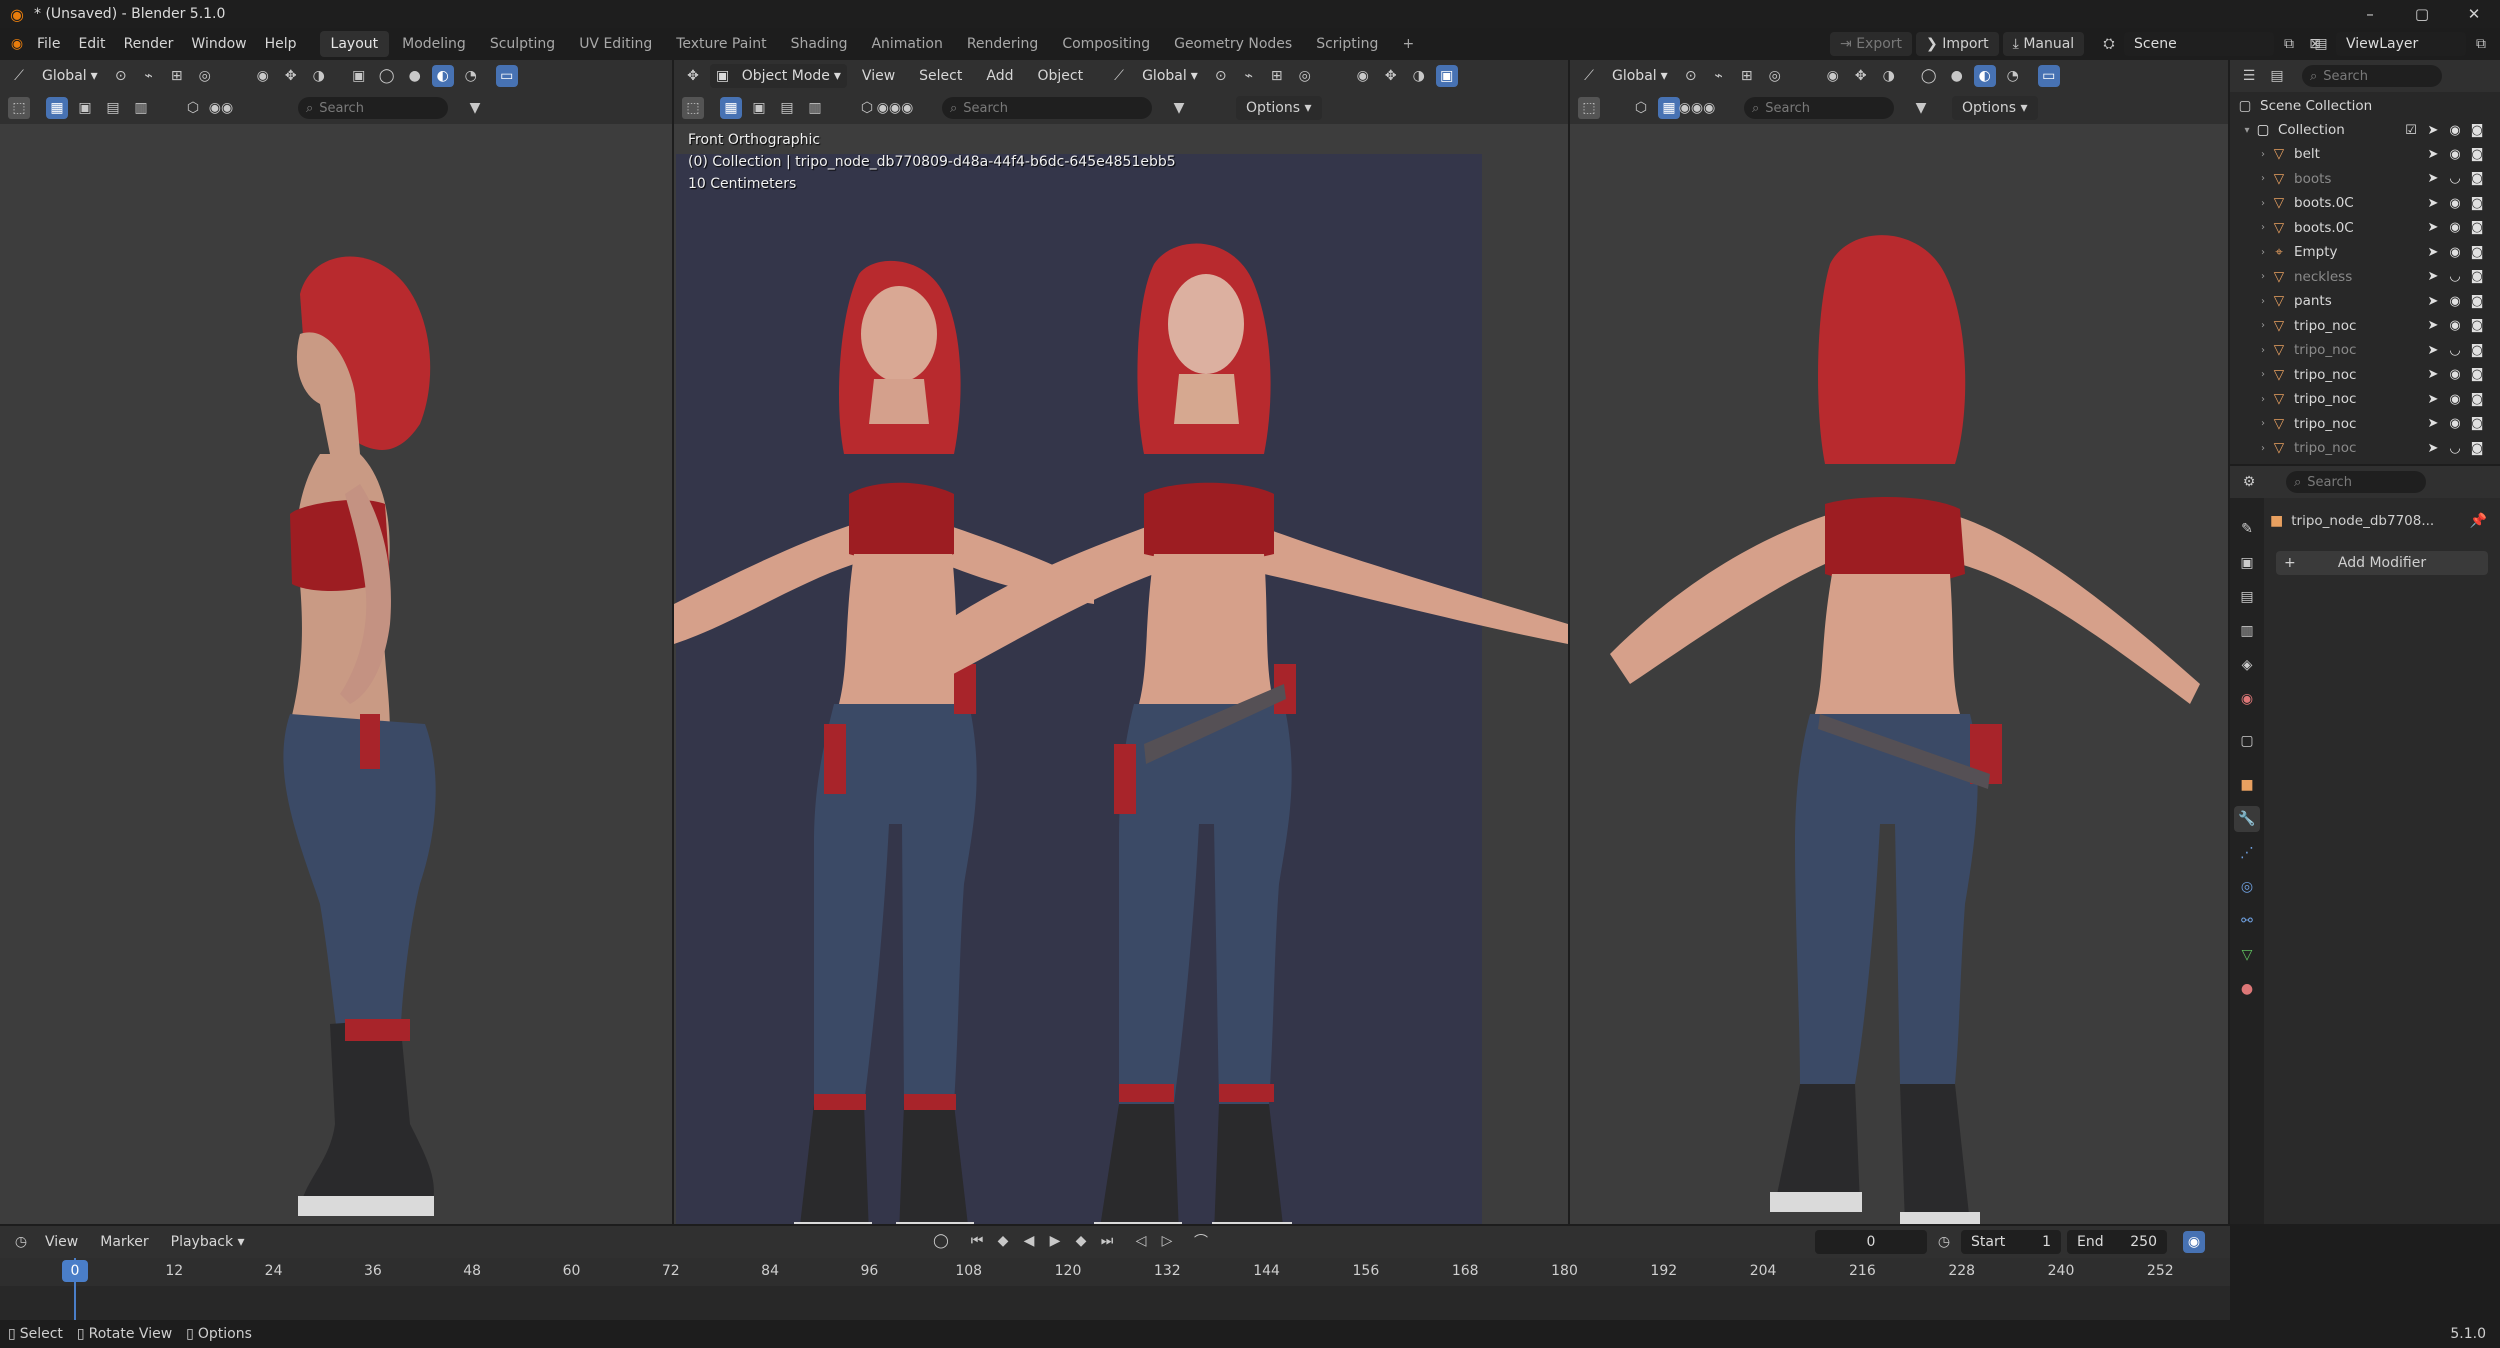 This screenshot has height=1348, width=2500. Describe the element at coordinates (1747, 76) in the screenshot. I see `snap-target-icon: ⊞` at that location.